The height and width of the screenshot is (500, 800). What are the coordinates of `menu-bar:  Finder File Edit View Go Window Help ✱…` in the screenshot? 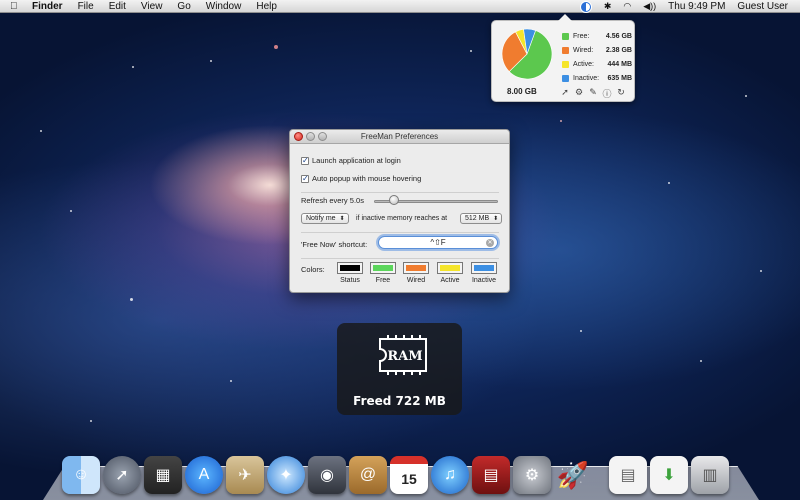 It's located at (400, 6).